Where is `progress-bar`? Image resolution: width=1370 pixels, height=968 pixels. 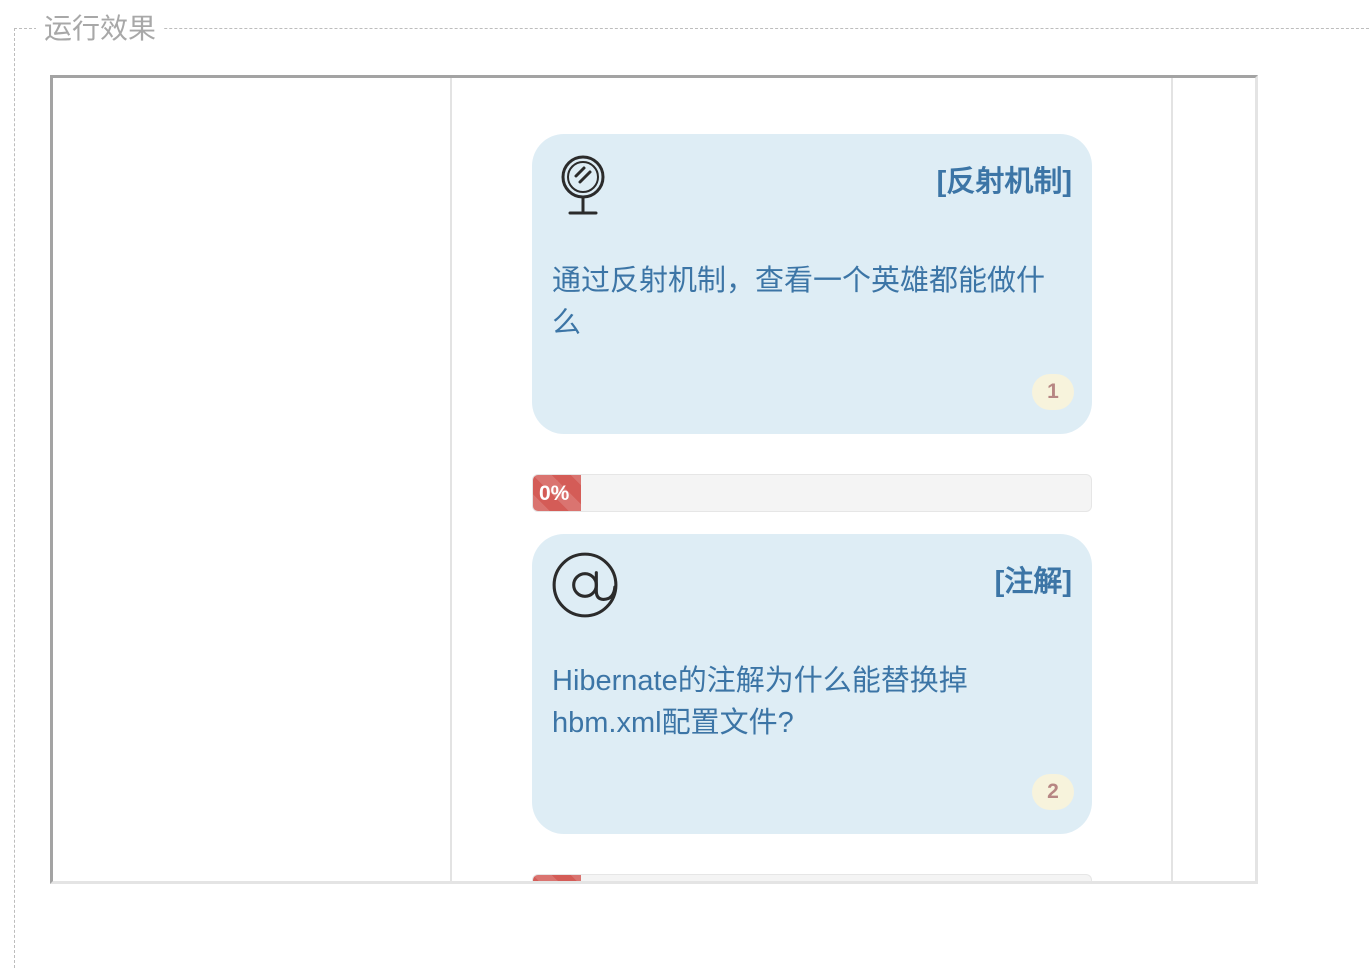 progress-bar is located at coordinates (812, 877).